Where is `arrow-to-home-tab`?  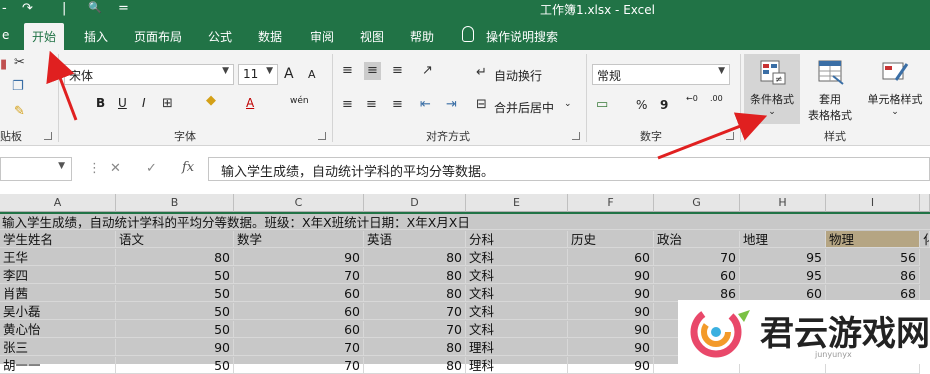
arrow-to-home-tab is located at coordinates (62, 85).